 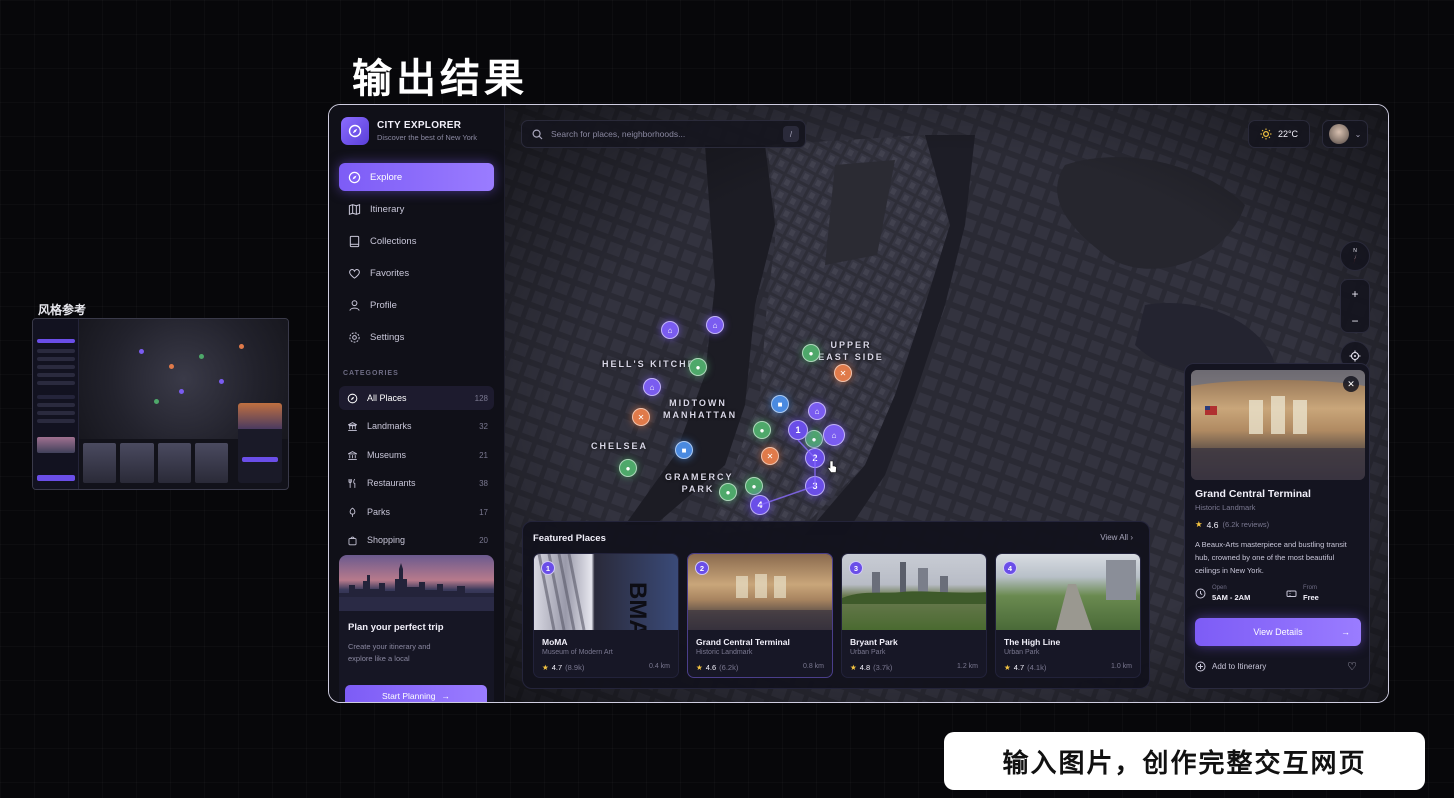 I want to click on search-bar: Search for places, neighborhoods... /, so click(x=663, y=134).